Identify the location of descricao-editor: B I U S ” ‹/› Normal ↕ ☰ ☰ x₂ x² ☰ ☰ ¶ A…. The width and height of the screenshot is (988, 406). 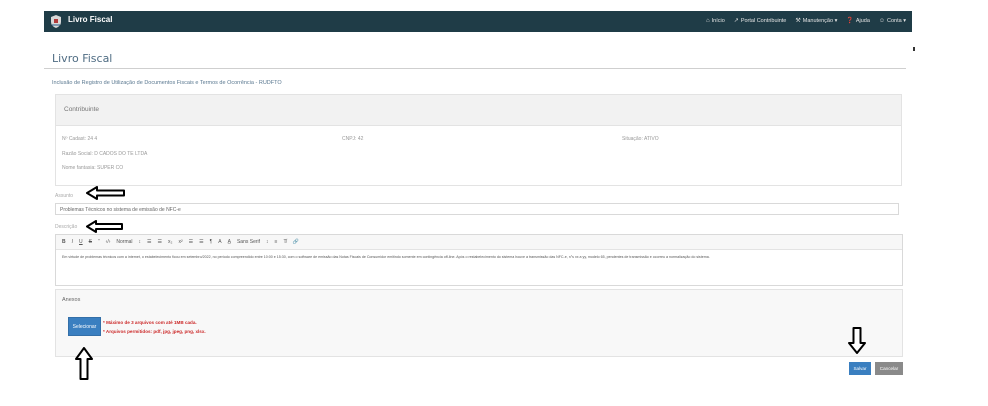
(479, 260).